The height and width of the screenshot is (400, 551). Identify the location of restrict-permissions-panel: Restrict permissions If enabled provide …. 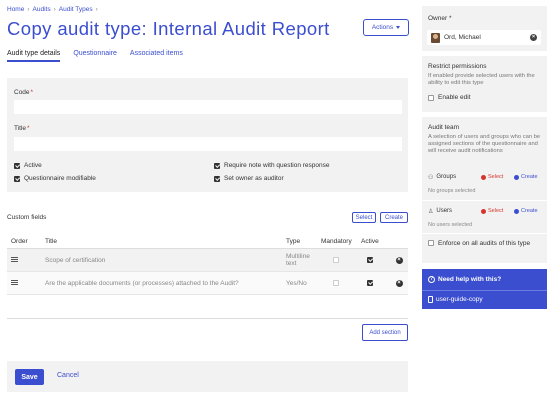
(484, 84).